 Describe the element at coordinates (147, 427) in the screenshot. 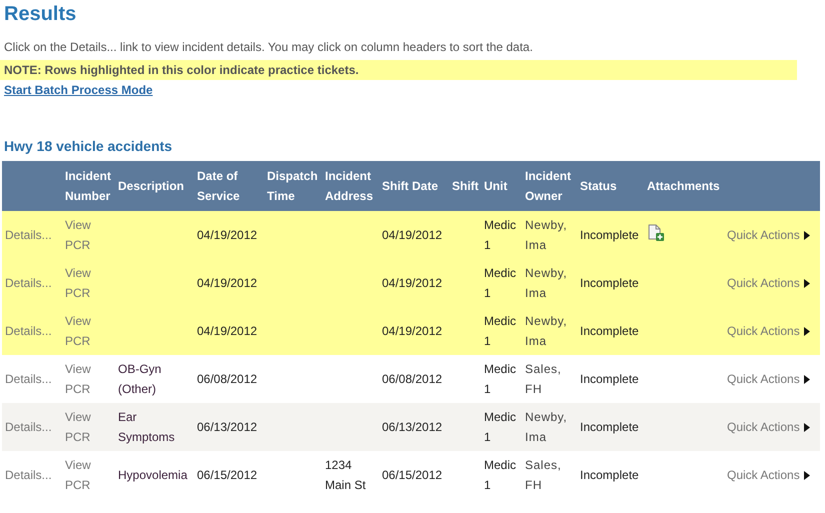

I see `description-cell-text: Ear Symptoms` at that location.